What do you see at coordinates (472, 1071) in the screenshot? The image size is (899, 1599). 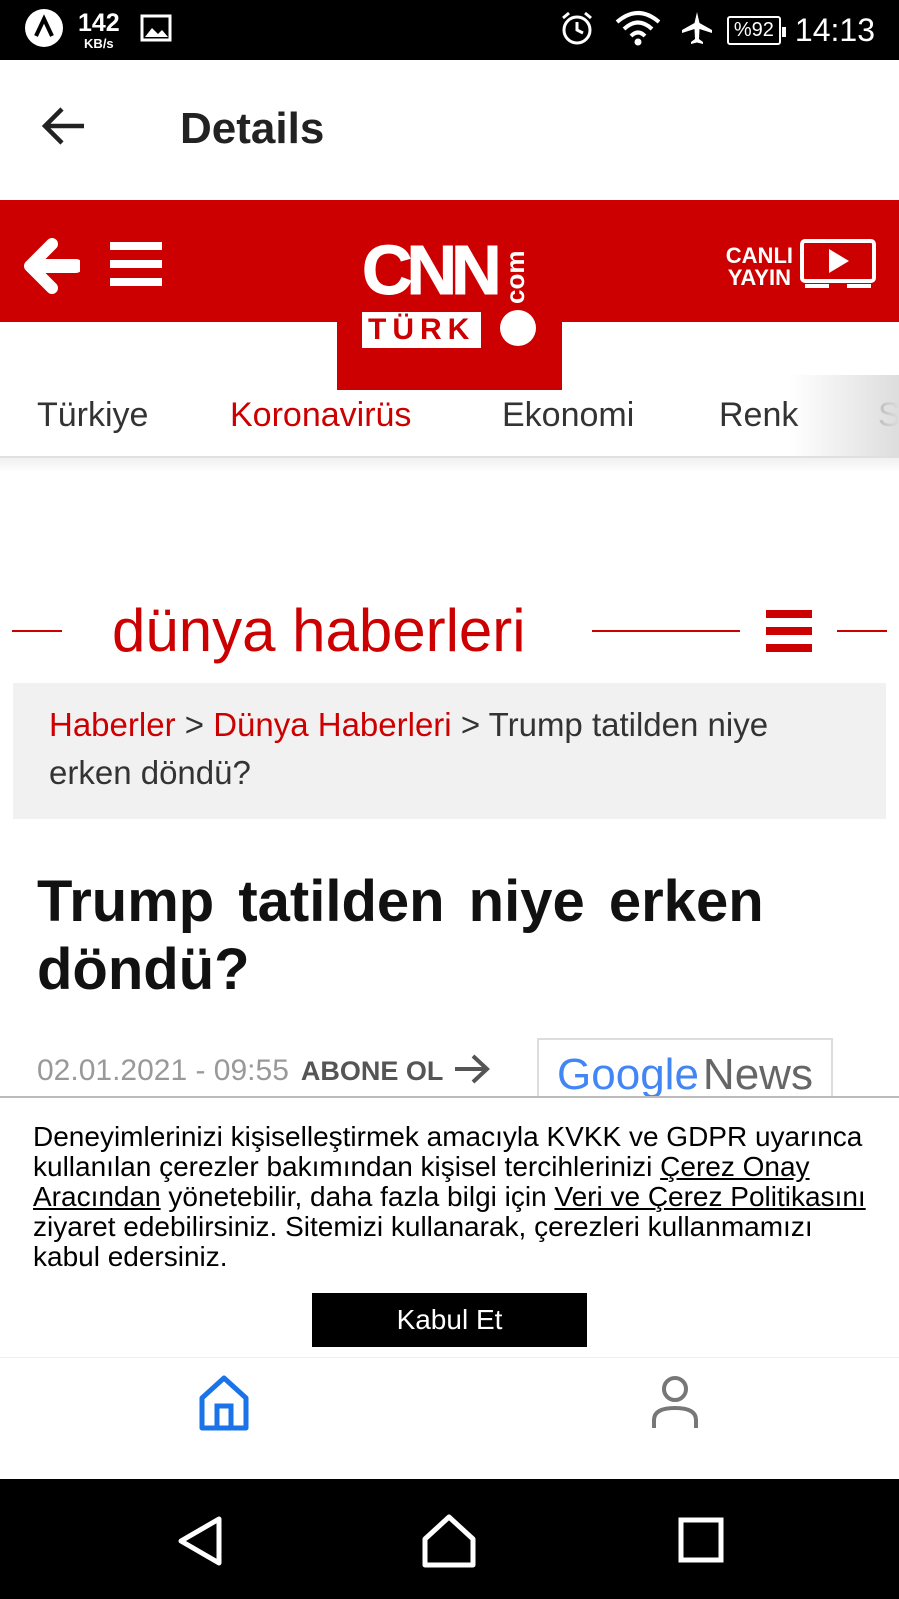 I see `arrow-right-icon` at bounding box center [472, 1071].